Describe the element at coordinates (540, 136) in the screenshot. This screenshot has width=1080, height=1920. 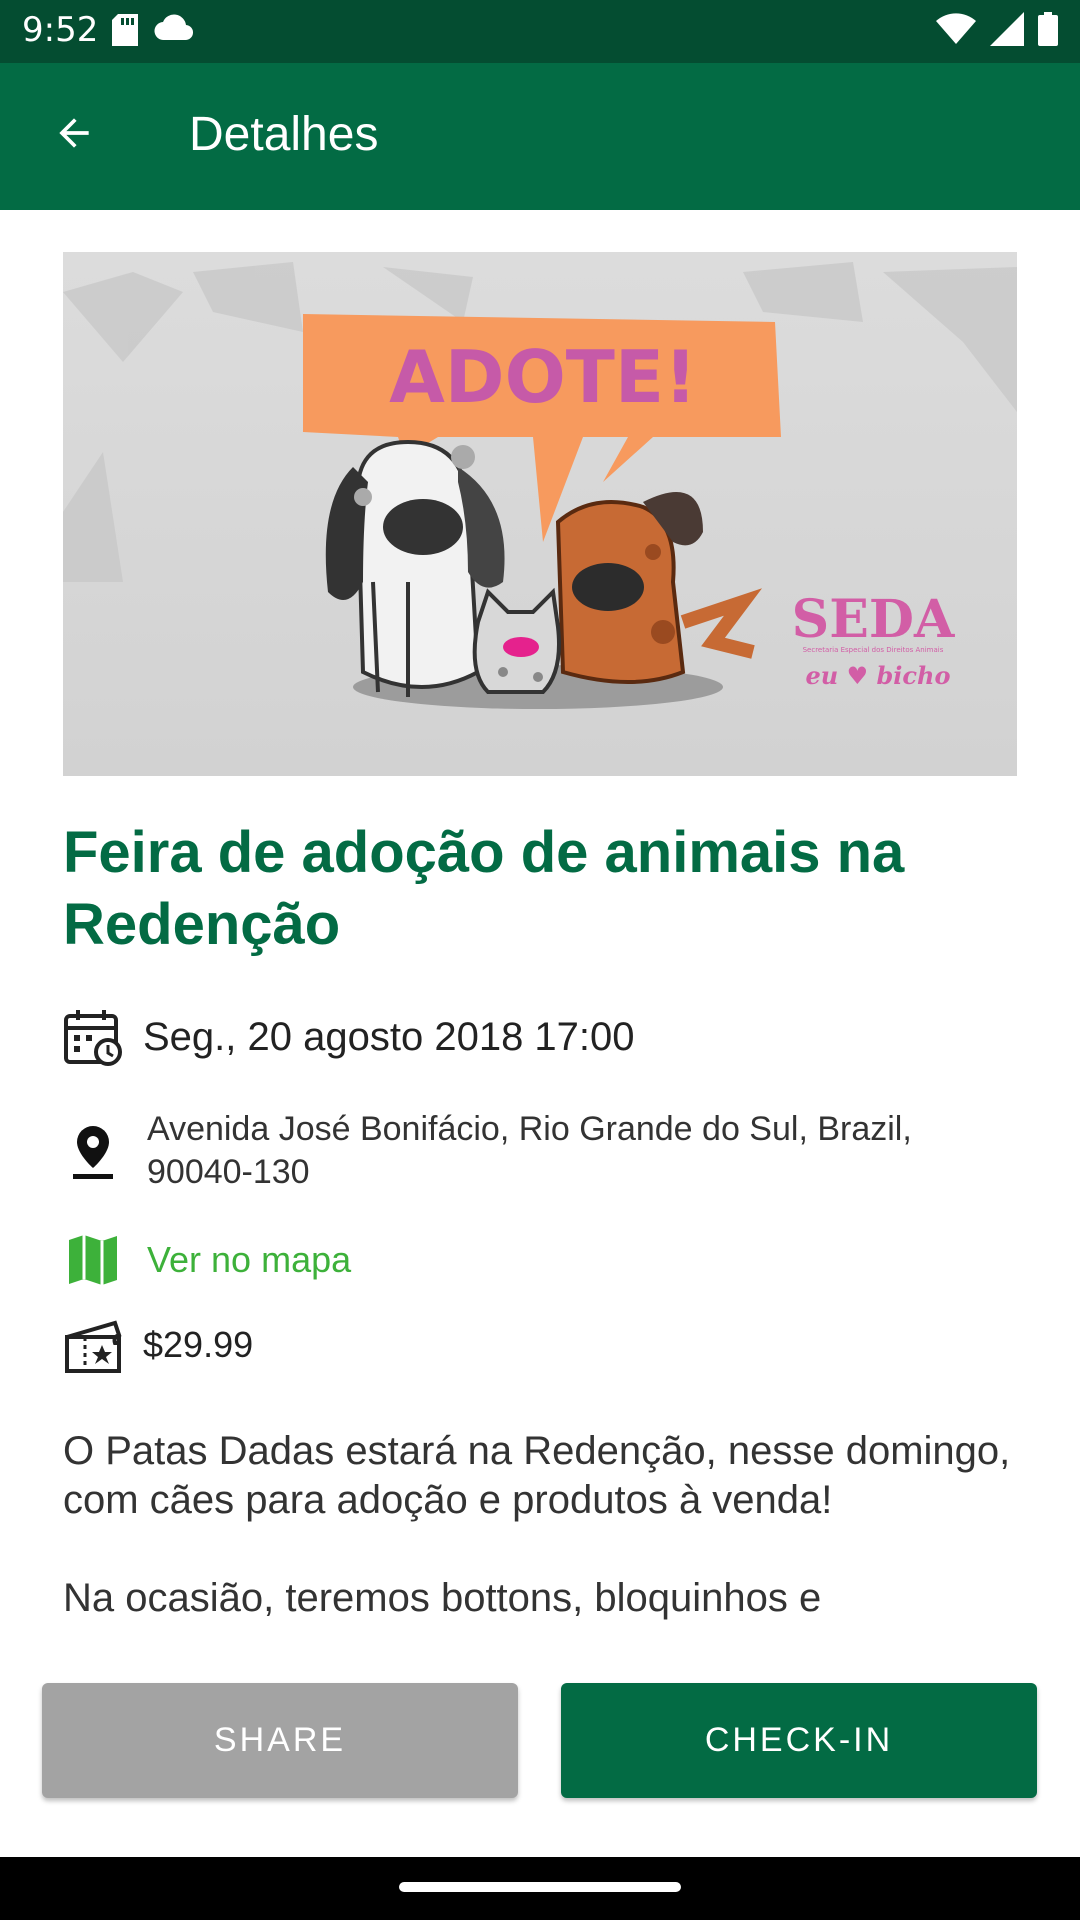
I see `app-bar: Detalhes` at that location.